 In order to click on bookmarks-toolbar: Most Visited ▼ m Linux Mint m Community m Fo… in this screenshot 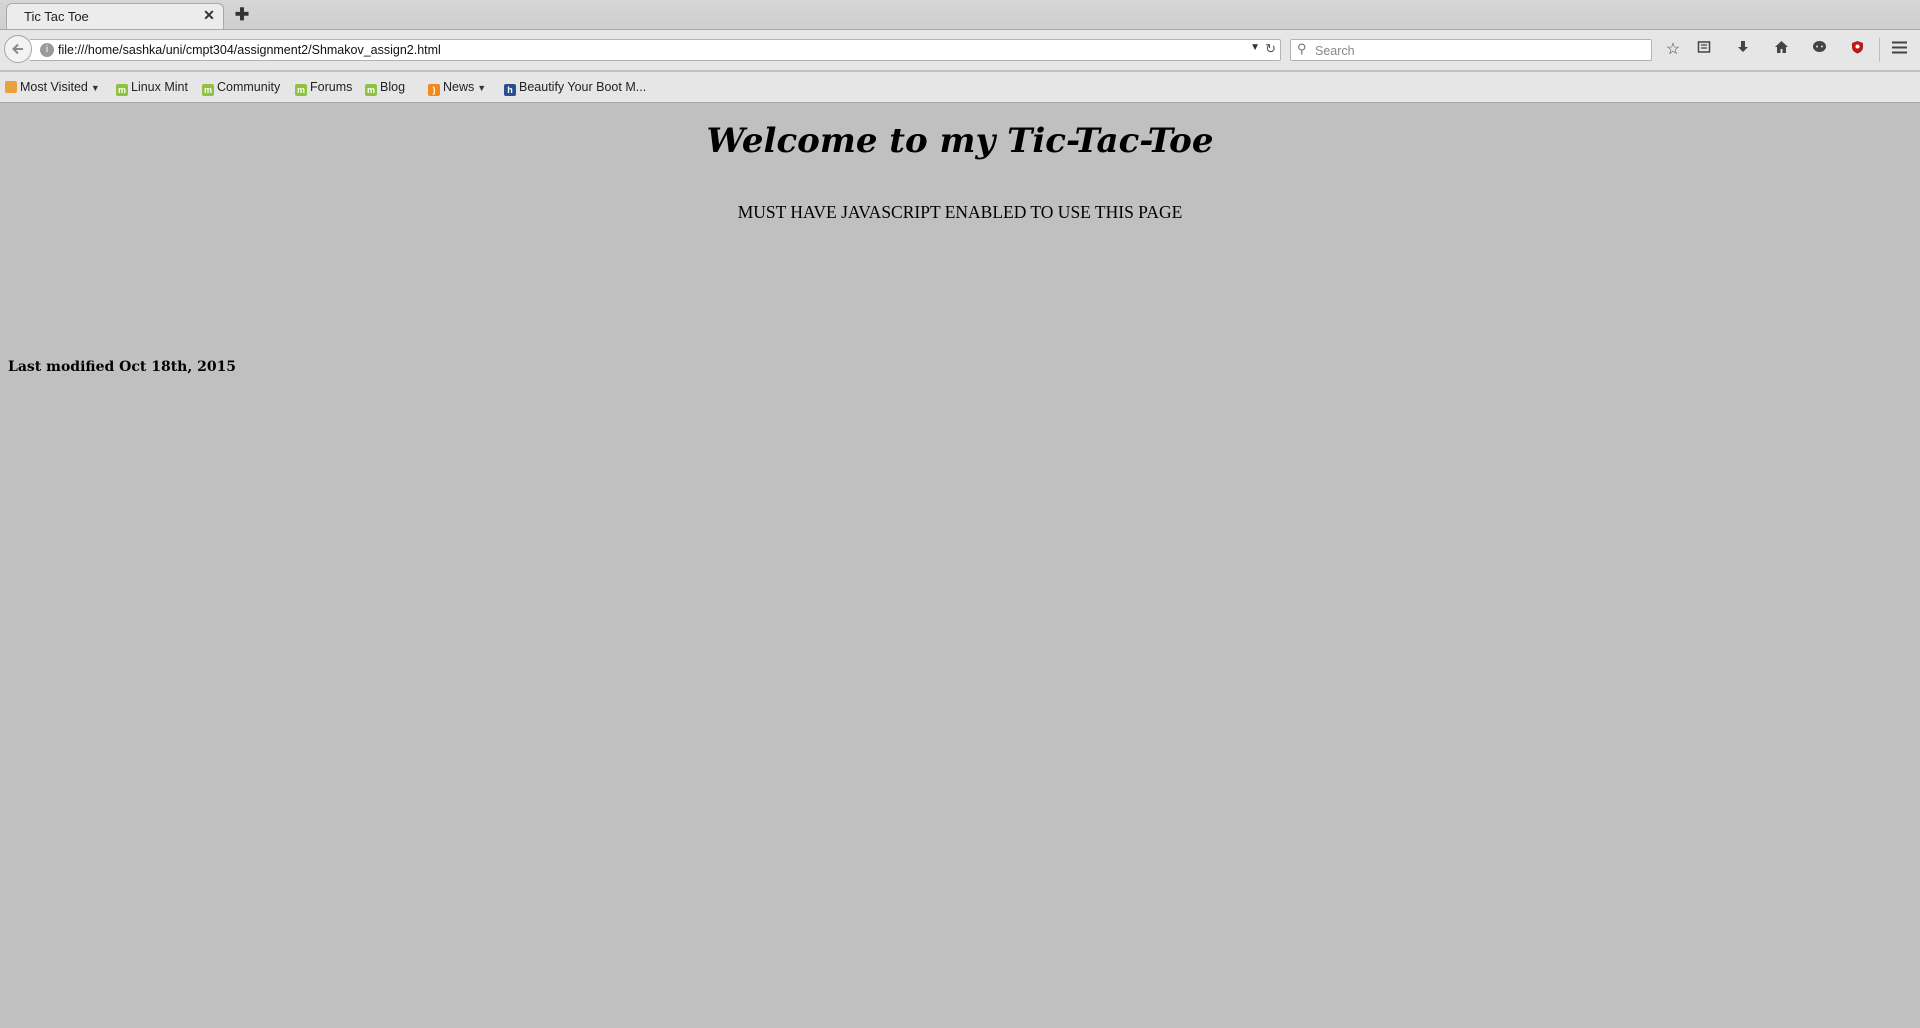, I will do `click(960, 87)`.